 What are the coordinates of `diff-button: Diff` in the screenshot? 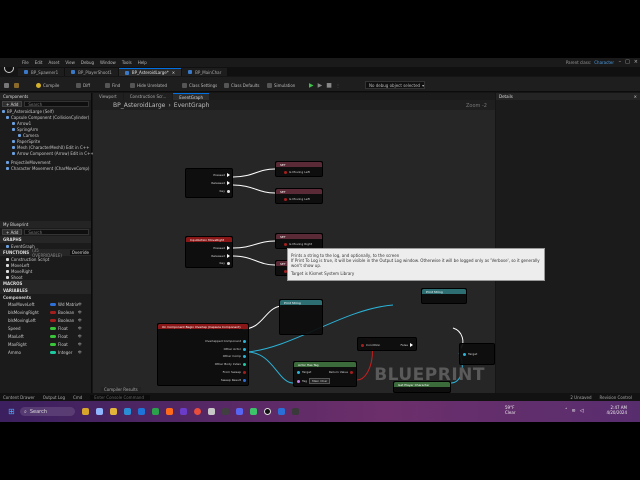 It's located at (83, 85).